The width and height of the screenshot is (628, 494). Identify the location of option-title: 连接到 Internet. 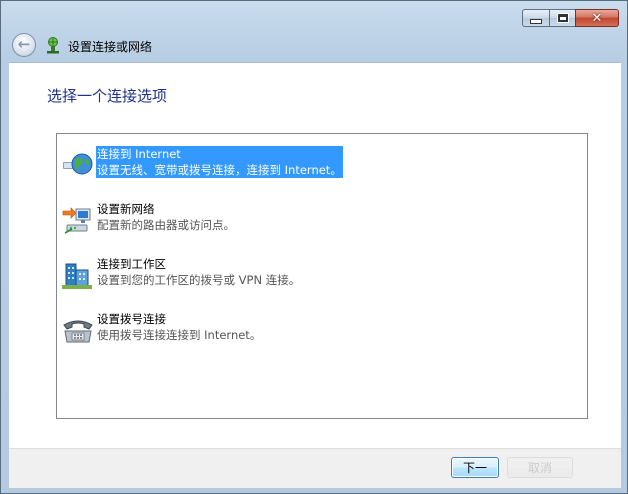
(139, 154).